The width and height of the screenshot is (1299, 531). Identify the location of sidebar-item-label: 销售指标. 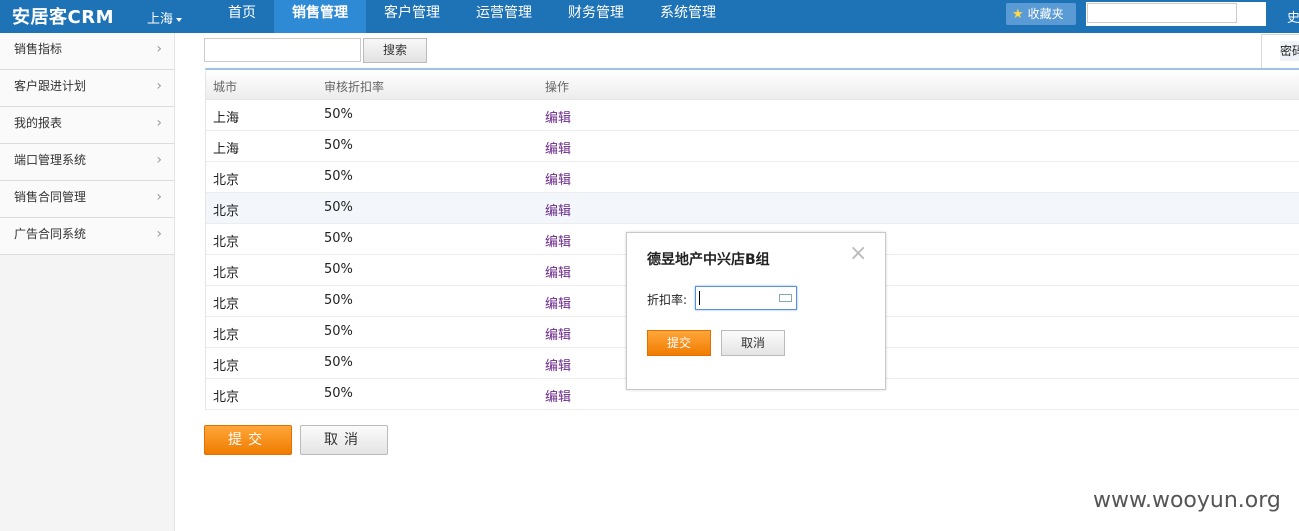
(38, 49).